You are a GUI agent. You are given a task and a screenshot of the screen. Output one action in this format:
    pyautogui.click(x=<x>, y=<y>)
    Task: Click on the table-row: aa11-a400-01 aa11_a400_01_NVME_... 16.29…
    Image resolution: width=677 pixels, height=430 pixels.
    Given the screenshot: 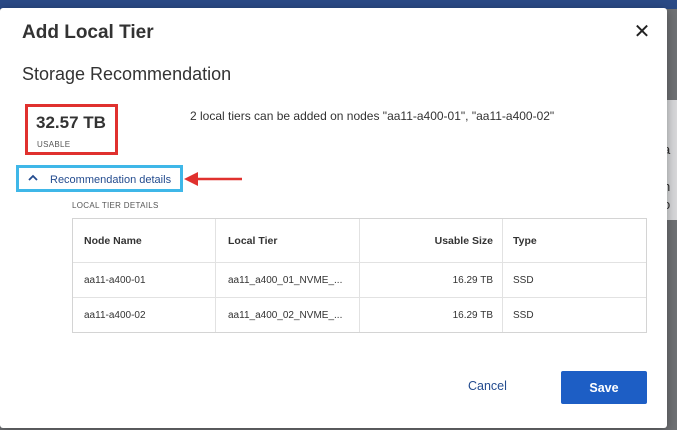 What is the action you would take?
    pyautogui.click(x=359, y=280)
    